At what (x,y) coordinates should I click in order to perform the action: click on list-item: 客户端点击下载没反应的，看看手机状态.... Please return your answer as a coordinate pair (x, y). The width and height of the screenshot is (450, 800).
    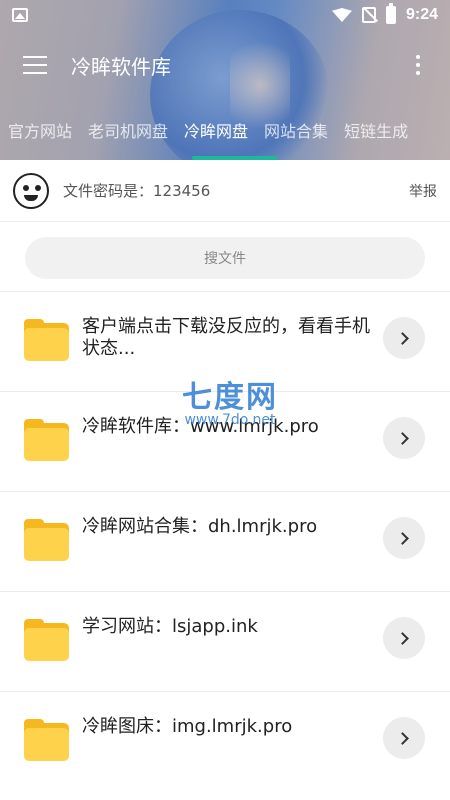
    Looking at the image, I should click on (225, 341).